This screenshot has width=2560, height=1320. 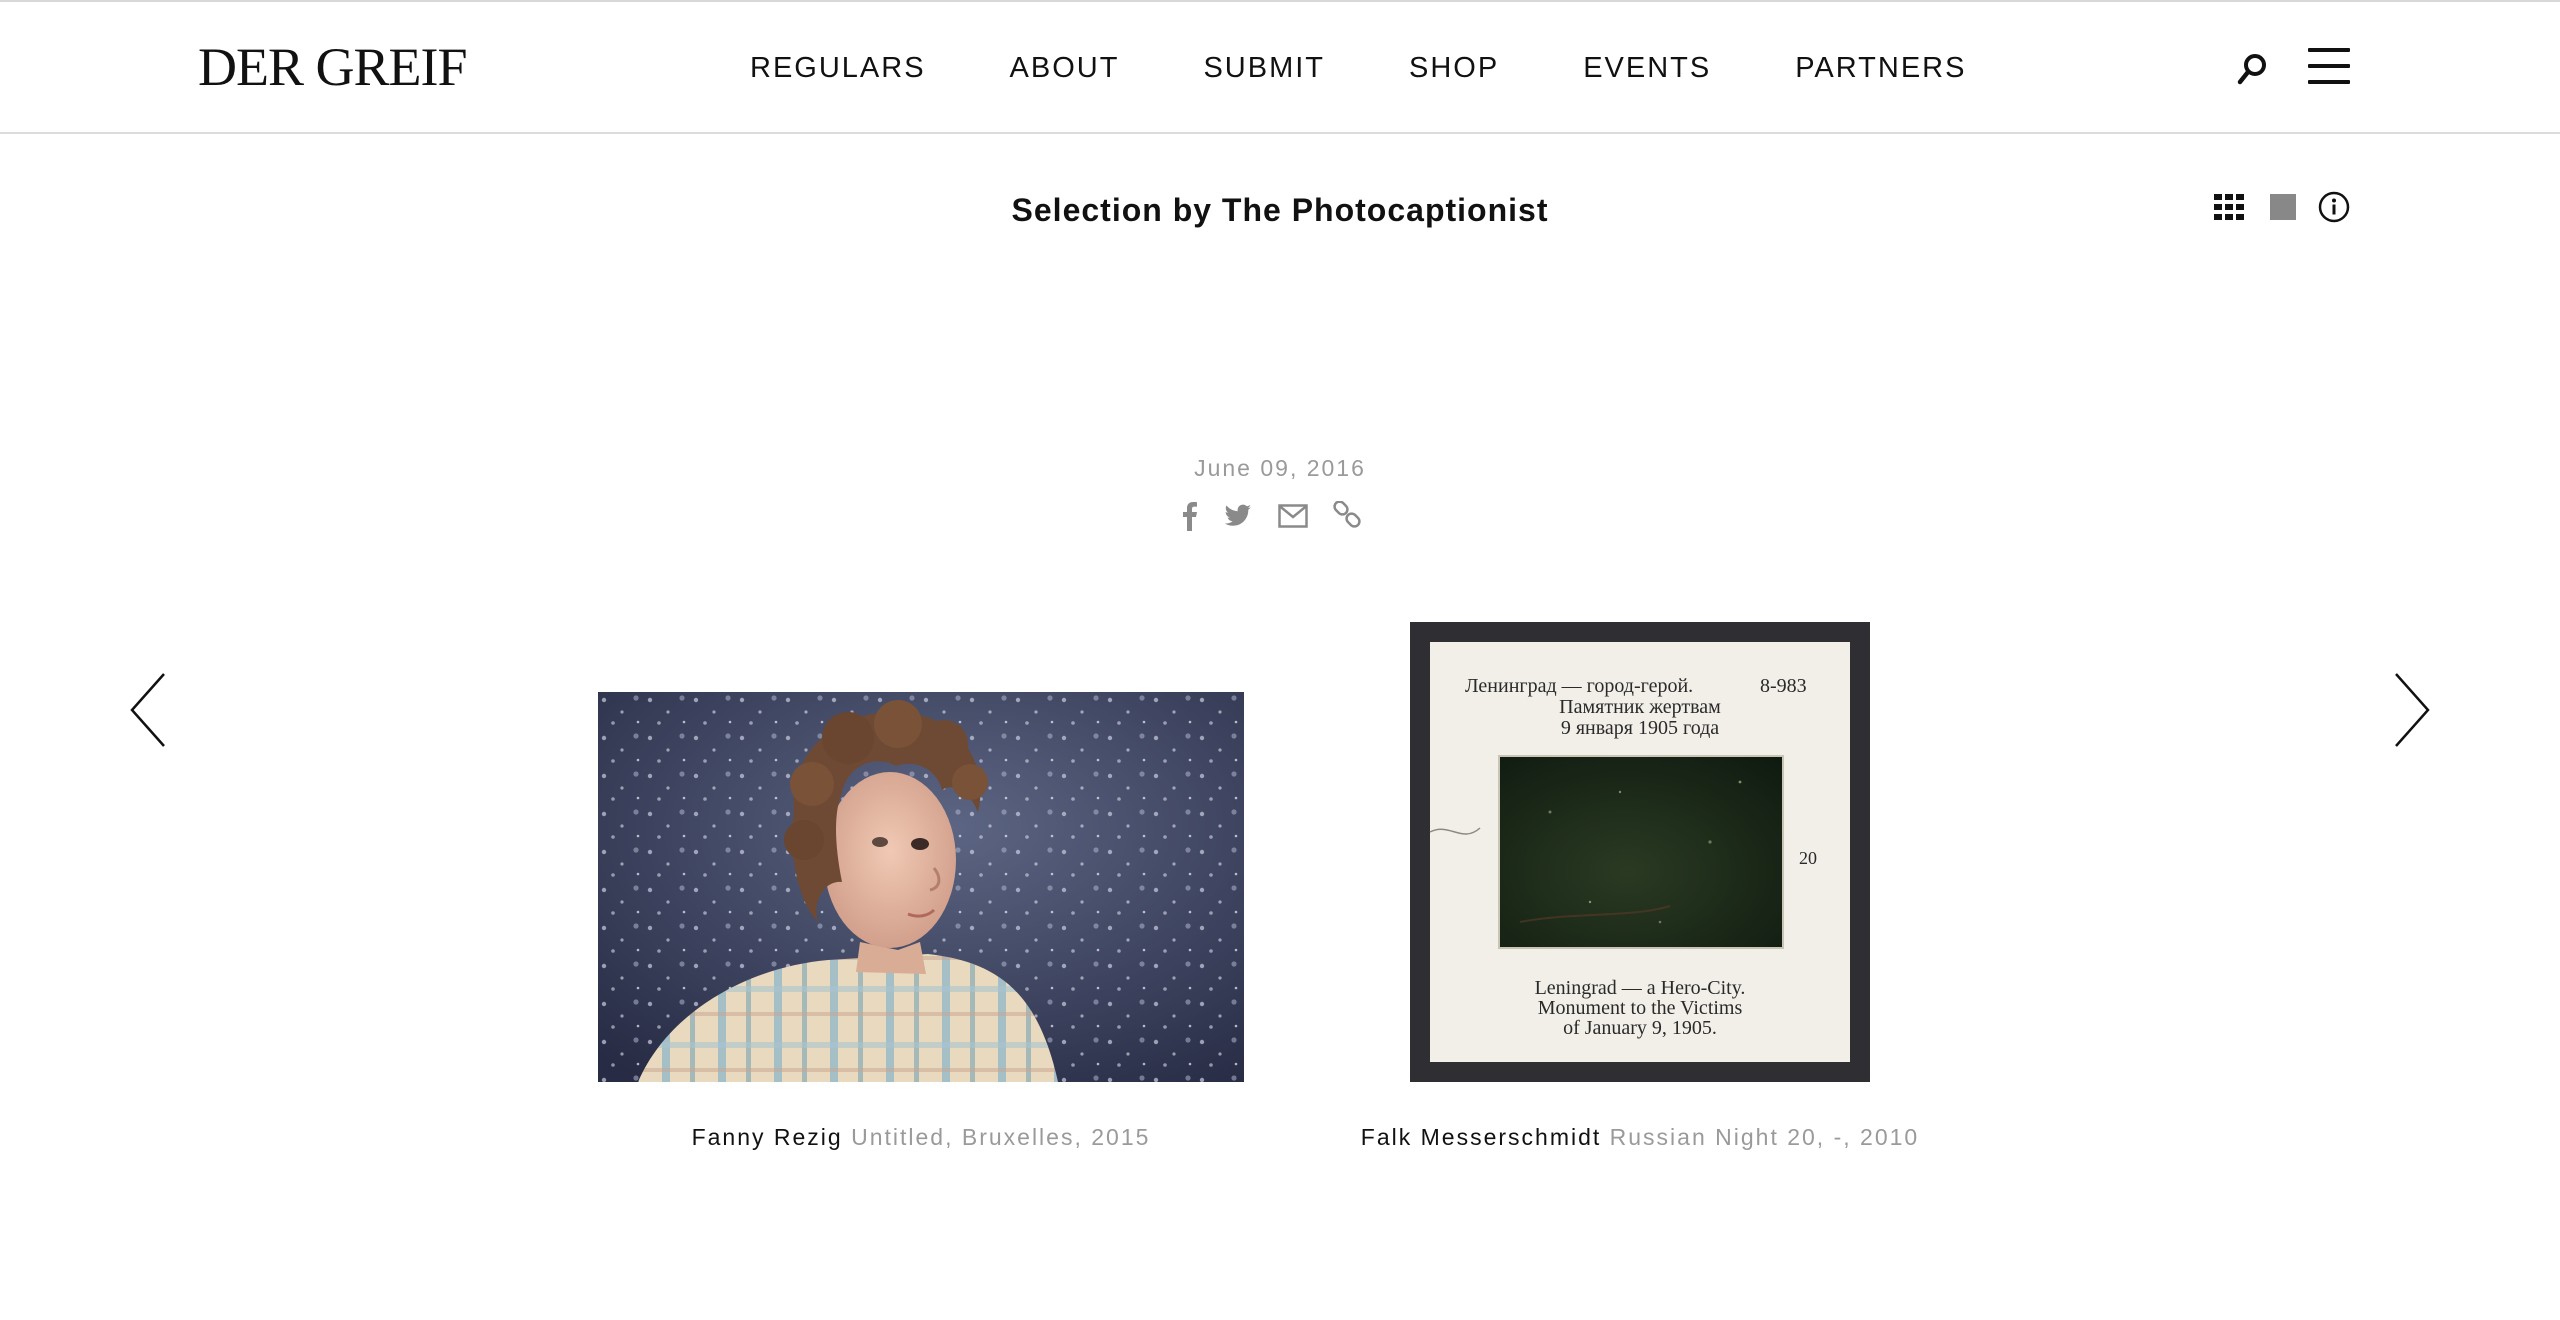 I want to click on slide-number: 8-983, so click(x=1783, y=686).